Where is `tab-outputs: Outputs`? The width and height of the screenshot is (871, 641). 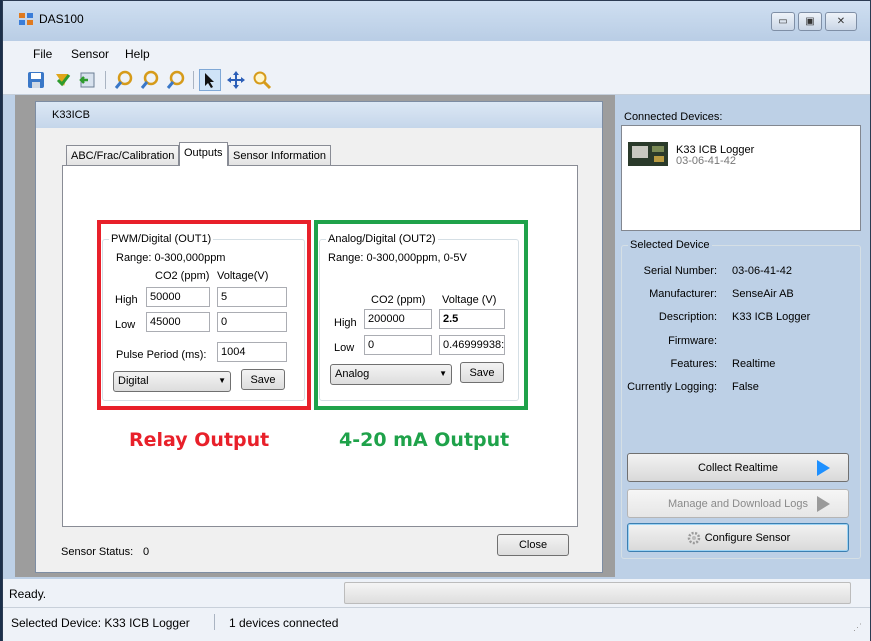
tab-outputs: Outputs is located at coordinates (203, 154).